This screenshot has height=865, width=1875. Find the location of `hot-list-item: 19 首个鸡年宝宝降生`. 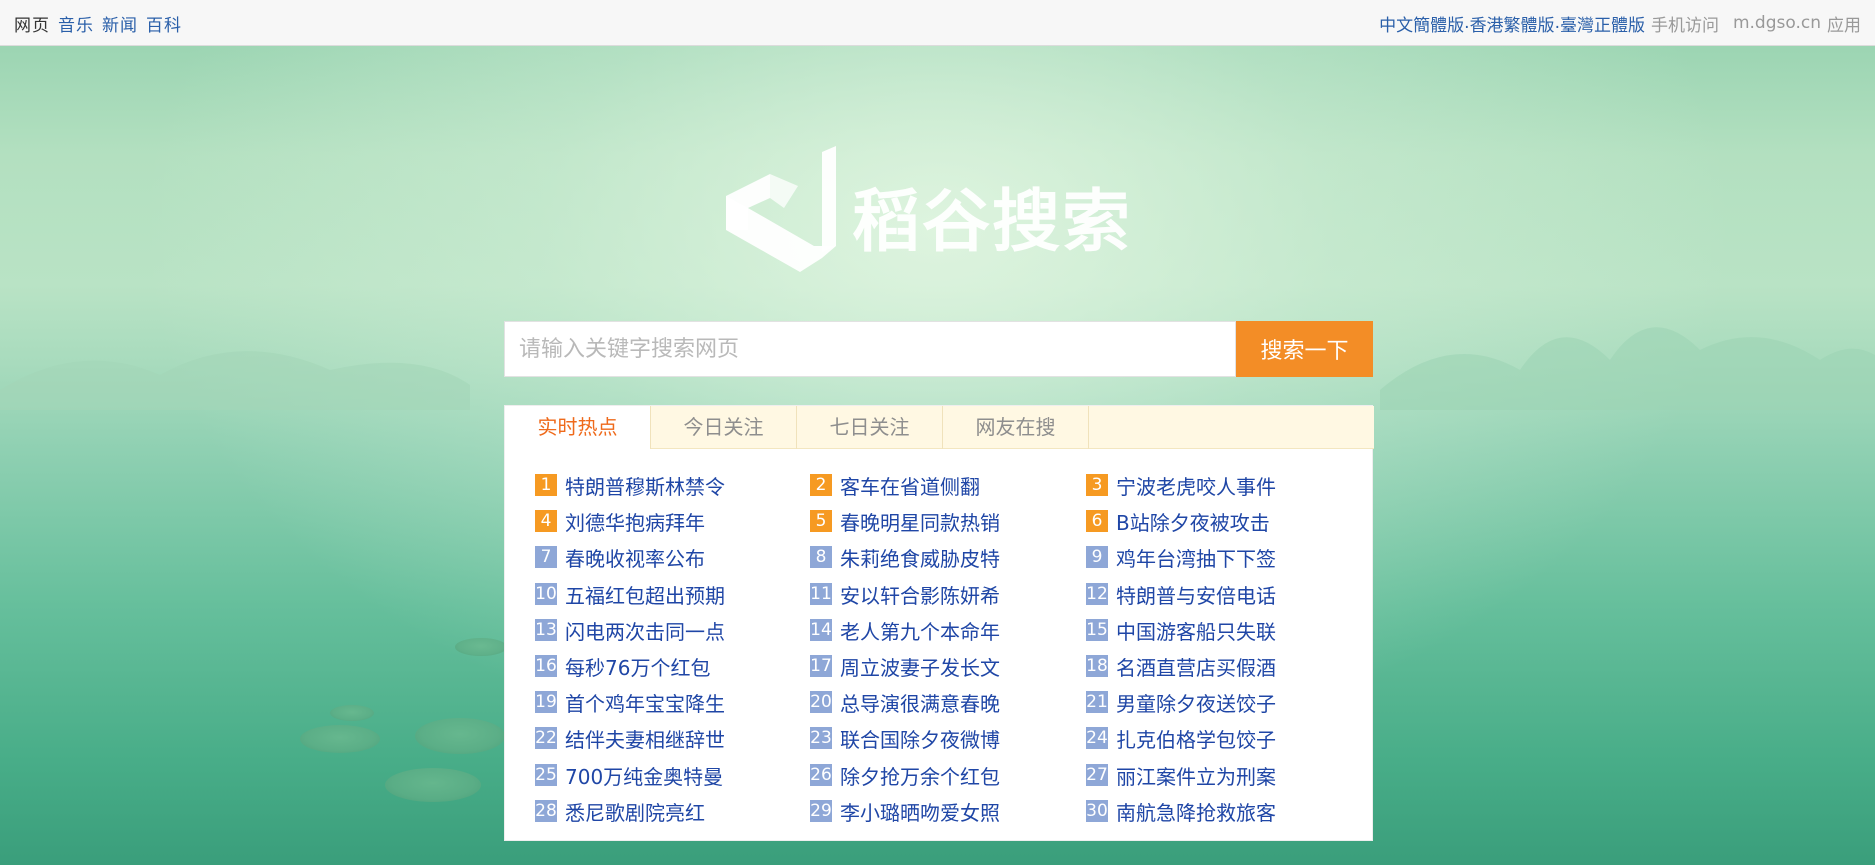

hot-list-item: 19 首个鸡年宝宝降生 is located at coordinates (630, 702).